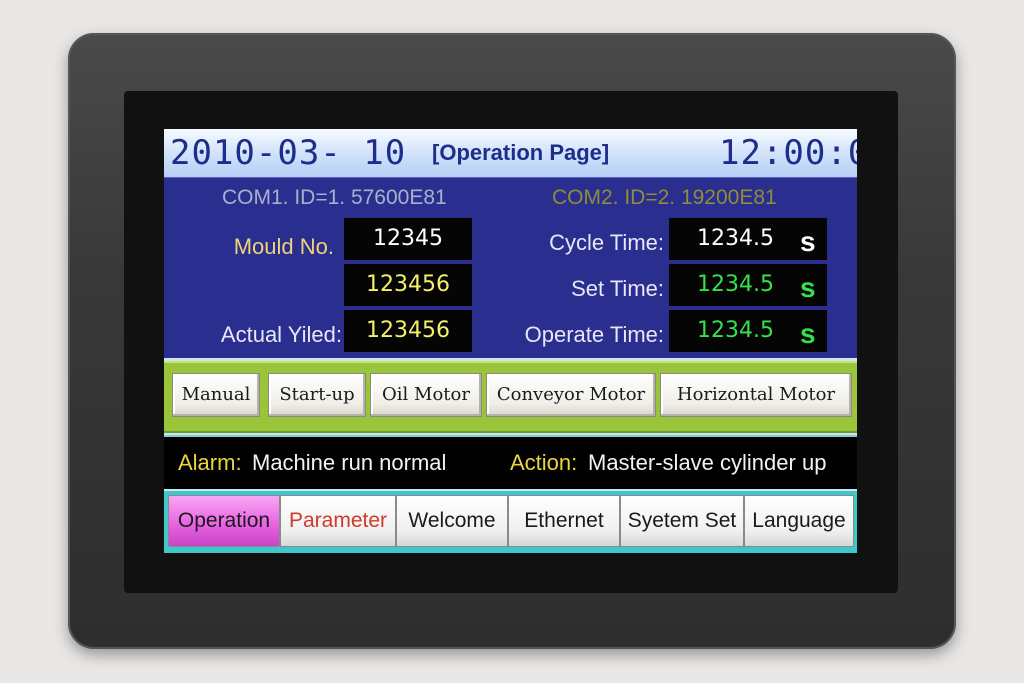 The image size is (1024, 683). What do you see at coordinates (408, 239) in the screenshot?
I see `mould-no-value: 12345` at bounding box center [408, 239].